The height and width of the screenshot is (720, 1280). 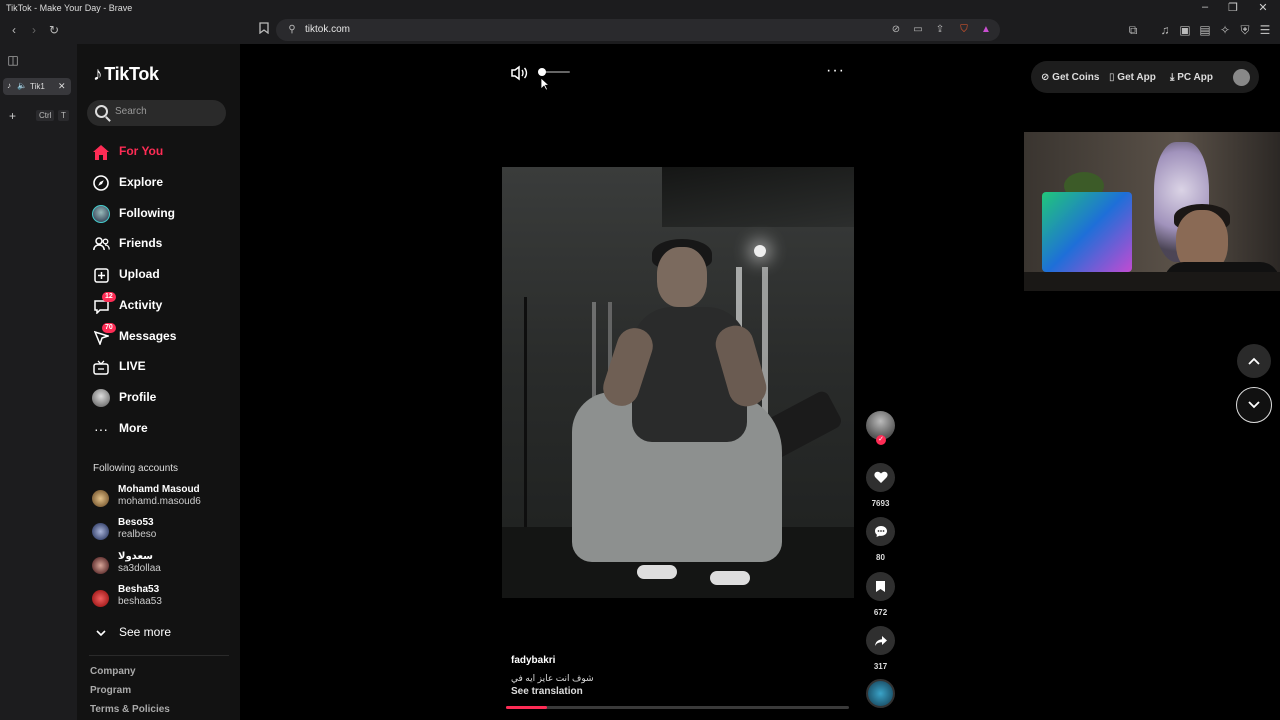 I want to click on site-info-icon: ⚲, so click(x=292, y=30).